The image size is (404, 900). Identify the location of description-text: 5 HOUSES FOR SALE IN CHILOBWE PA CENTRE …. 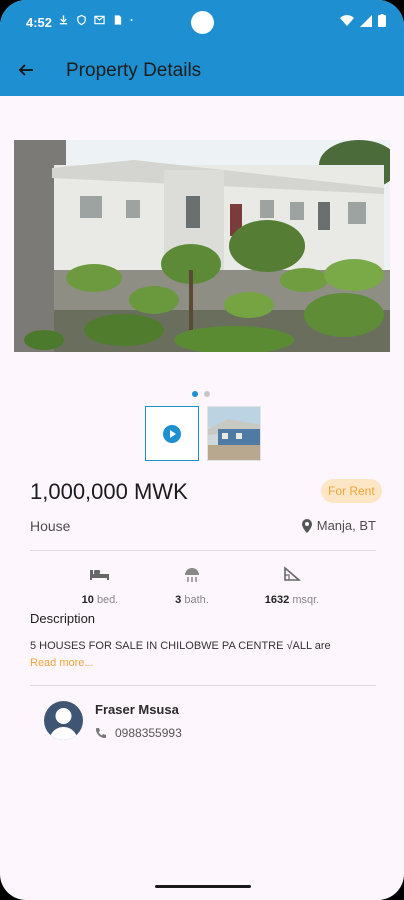
(180, 646).